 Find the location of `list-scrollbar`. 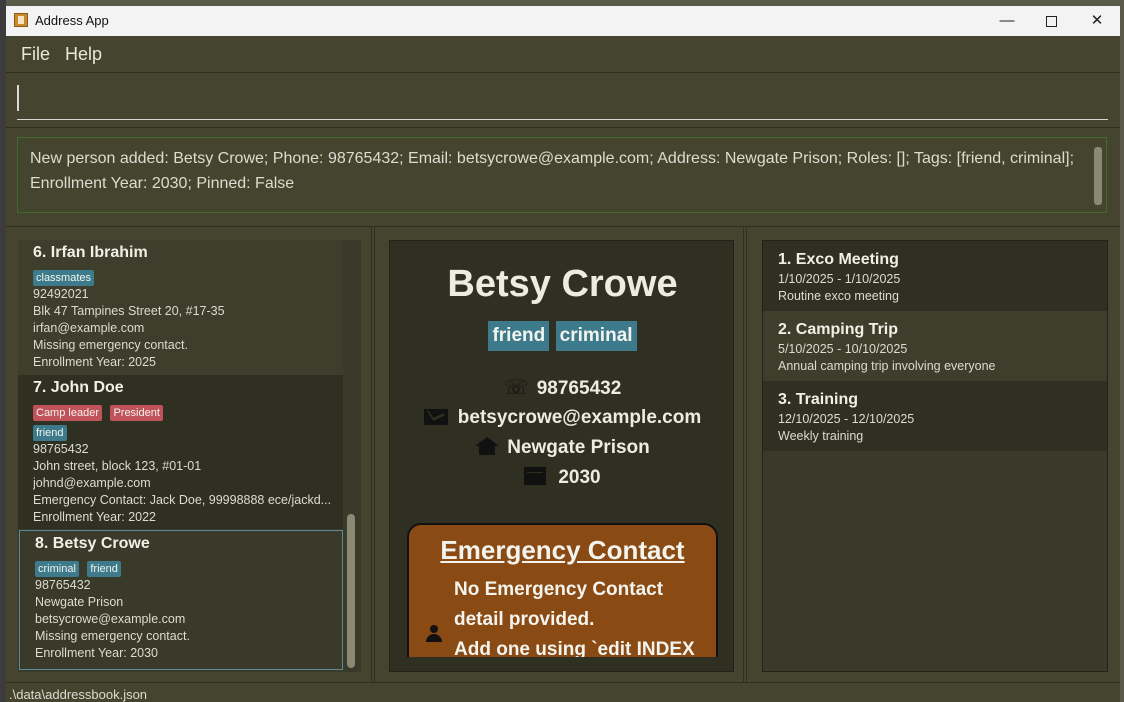

list-scrollbar is located at coordinates (352, 456).